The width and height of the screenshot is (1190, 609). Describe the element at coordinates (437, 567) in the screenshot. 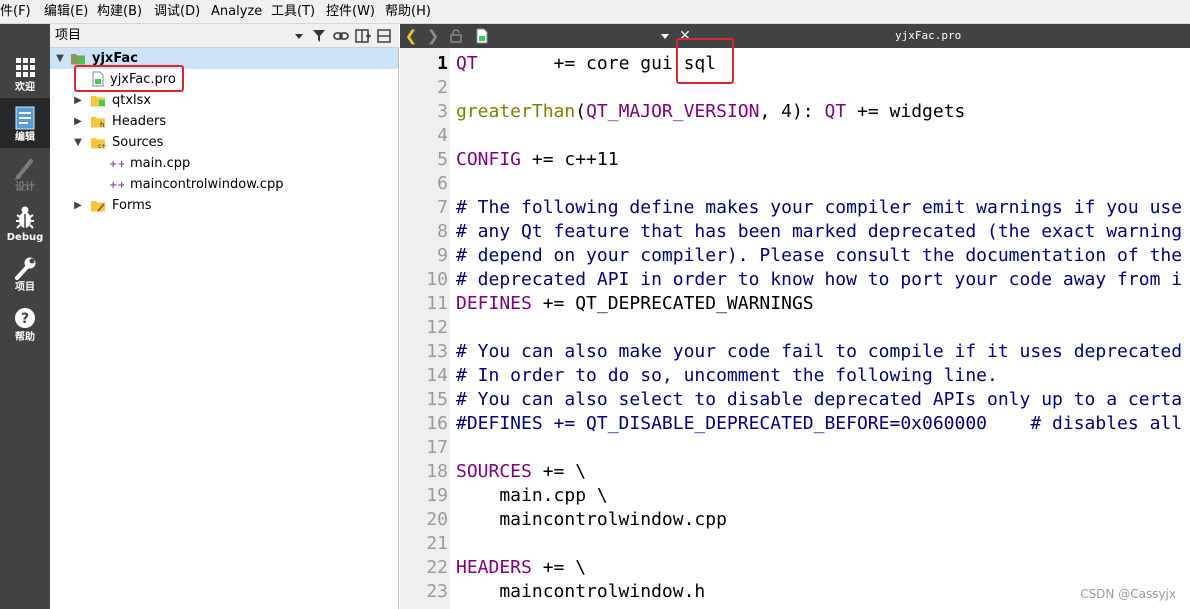

I see `line-number: 22` at that location.